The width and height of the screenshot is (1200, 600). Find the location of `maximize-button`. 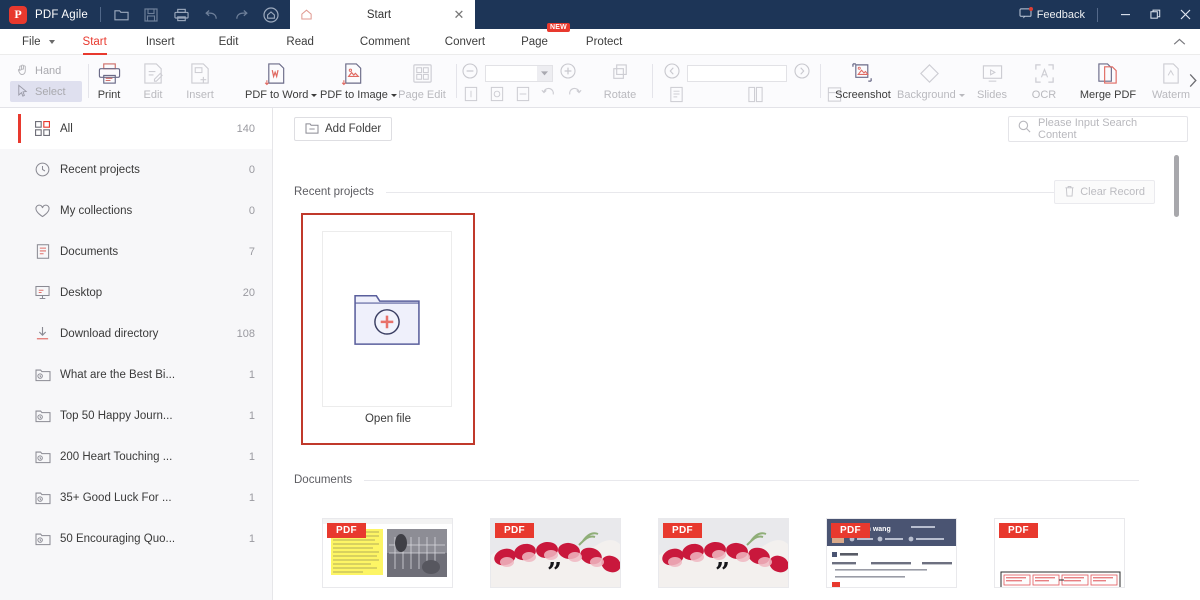

maximize-button is located at coordinates (1155, 14).